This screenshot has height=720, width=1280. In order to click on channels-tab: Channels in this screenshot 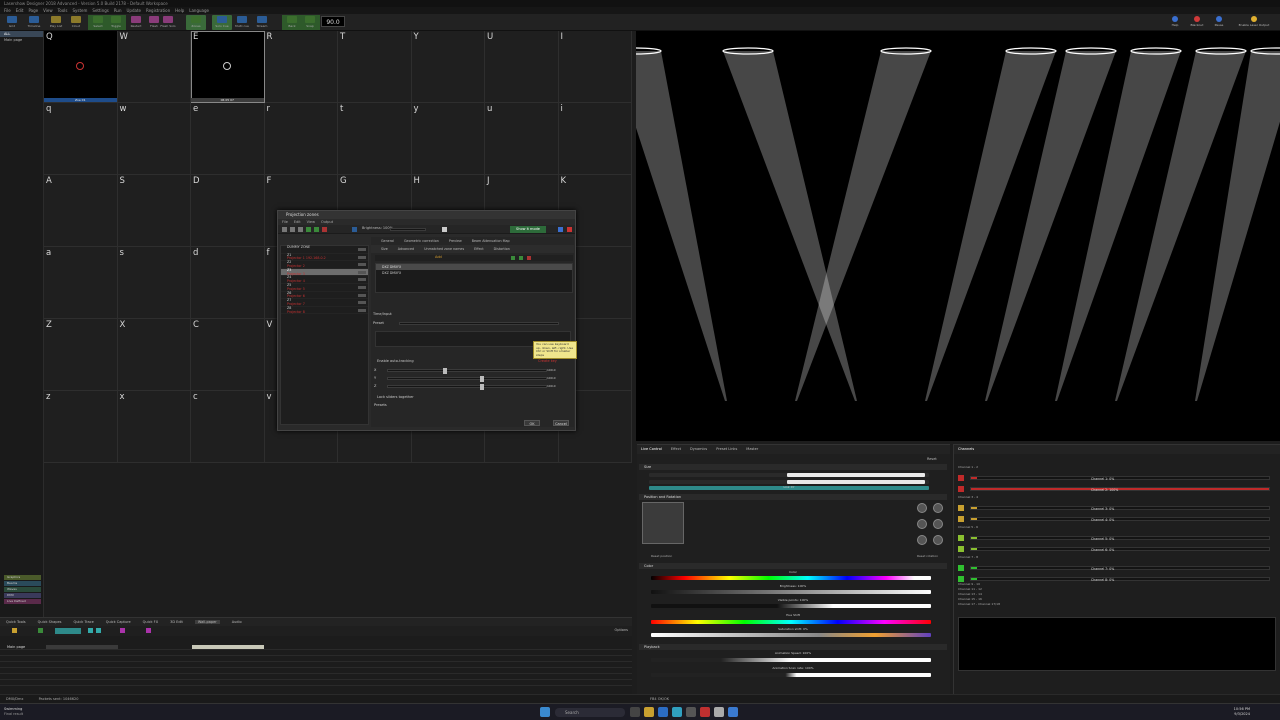, I will do `click(966, 449)`.